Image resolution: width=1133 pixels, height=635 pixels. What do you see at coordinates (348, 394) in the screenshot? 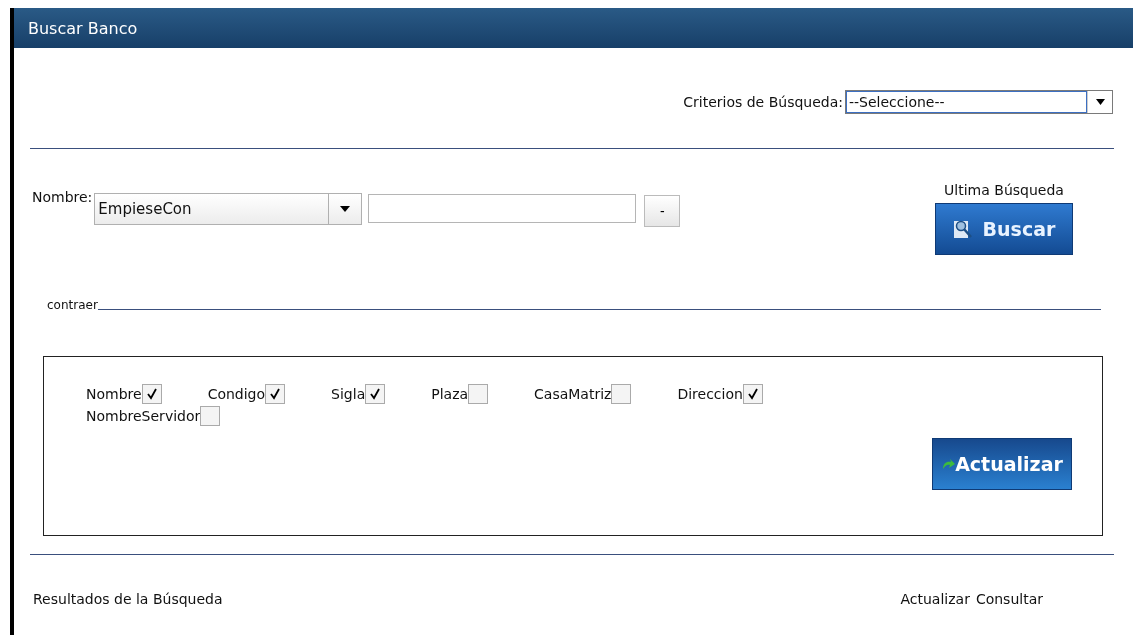
I see `column-option-label: Sigla` at bounding box center [348, 394].